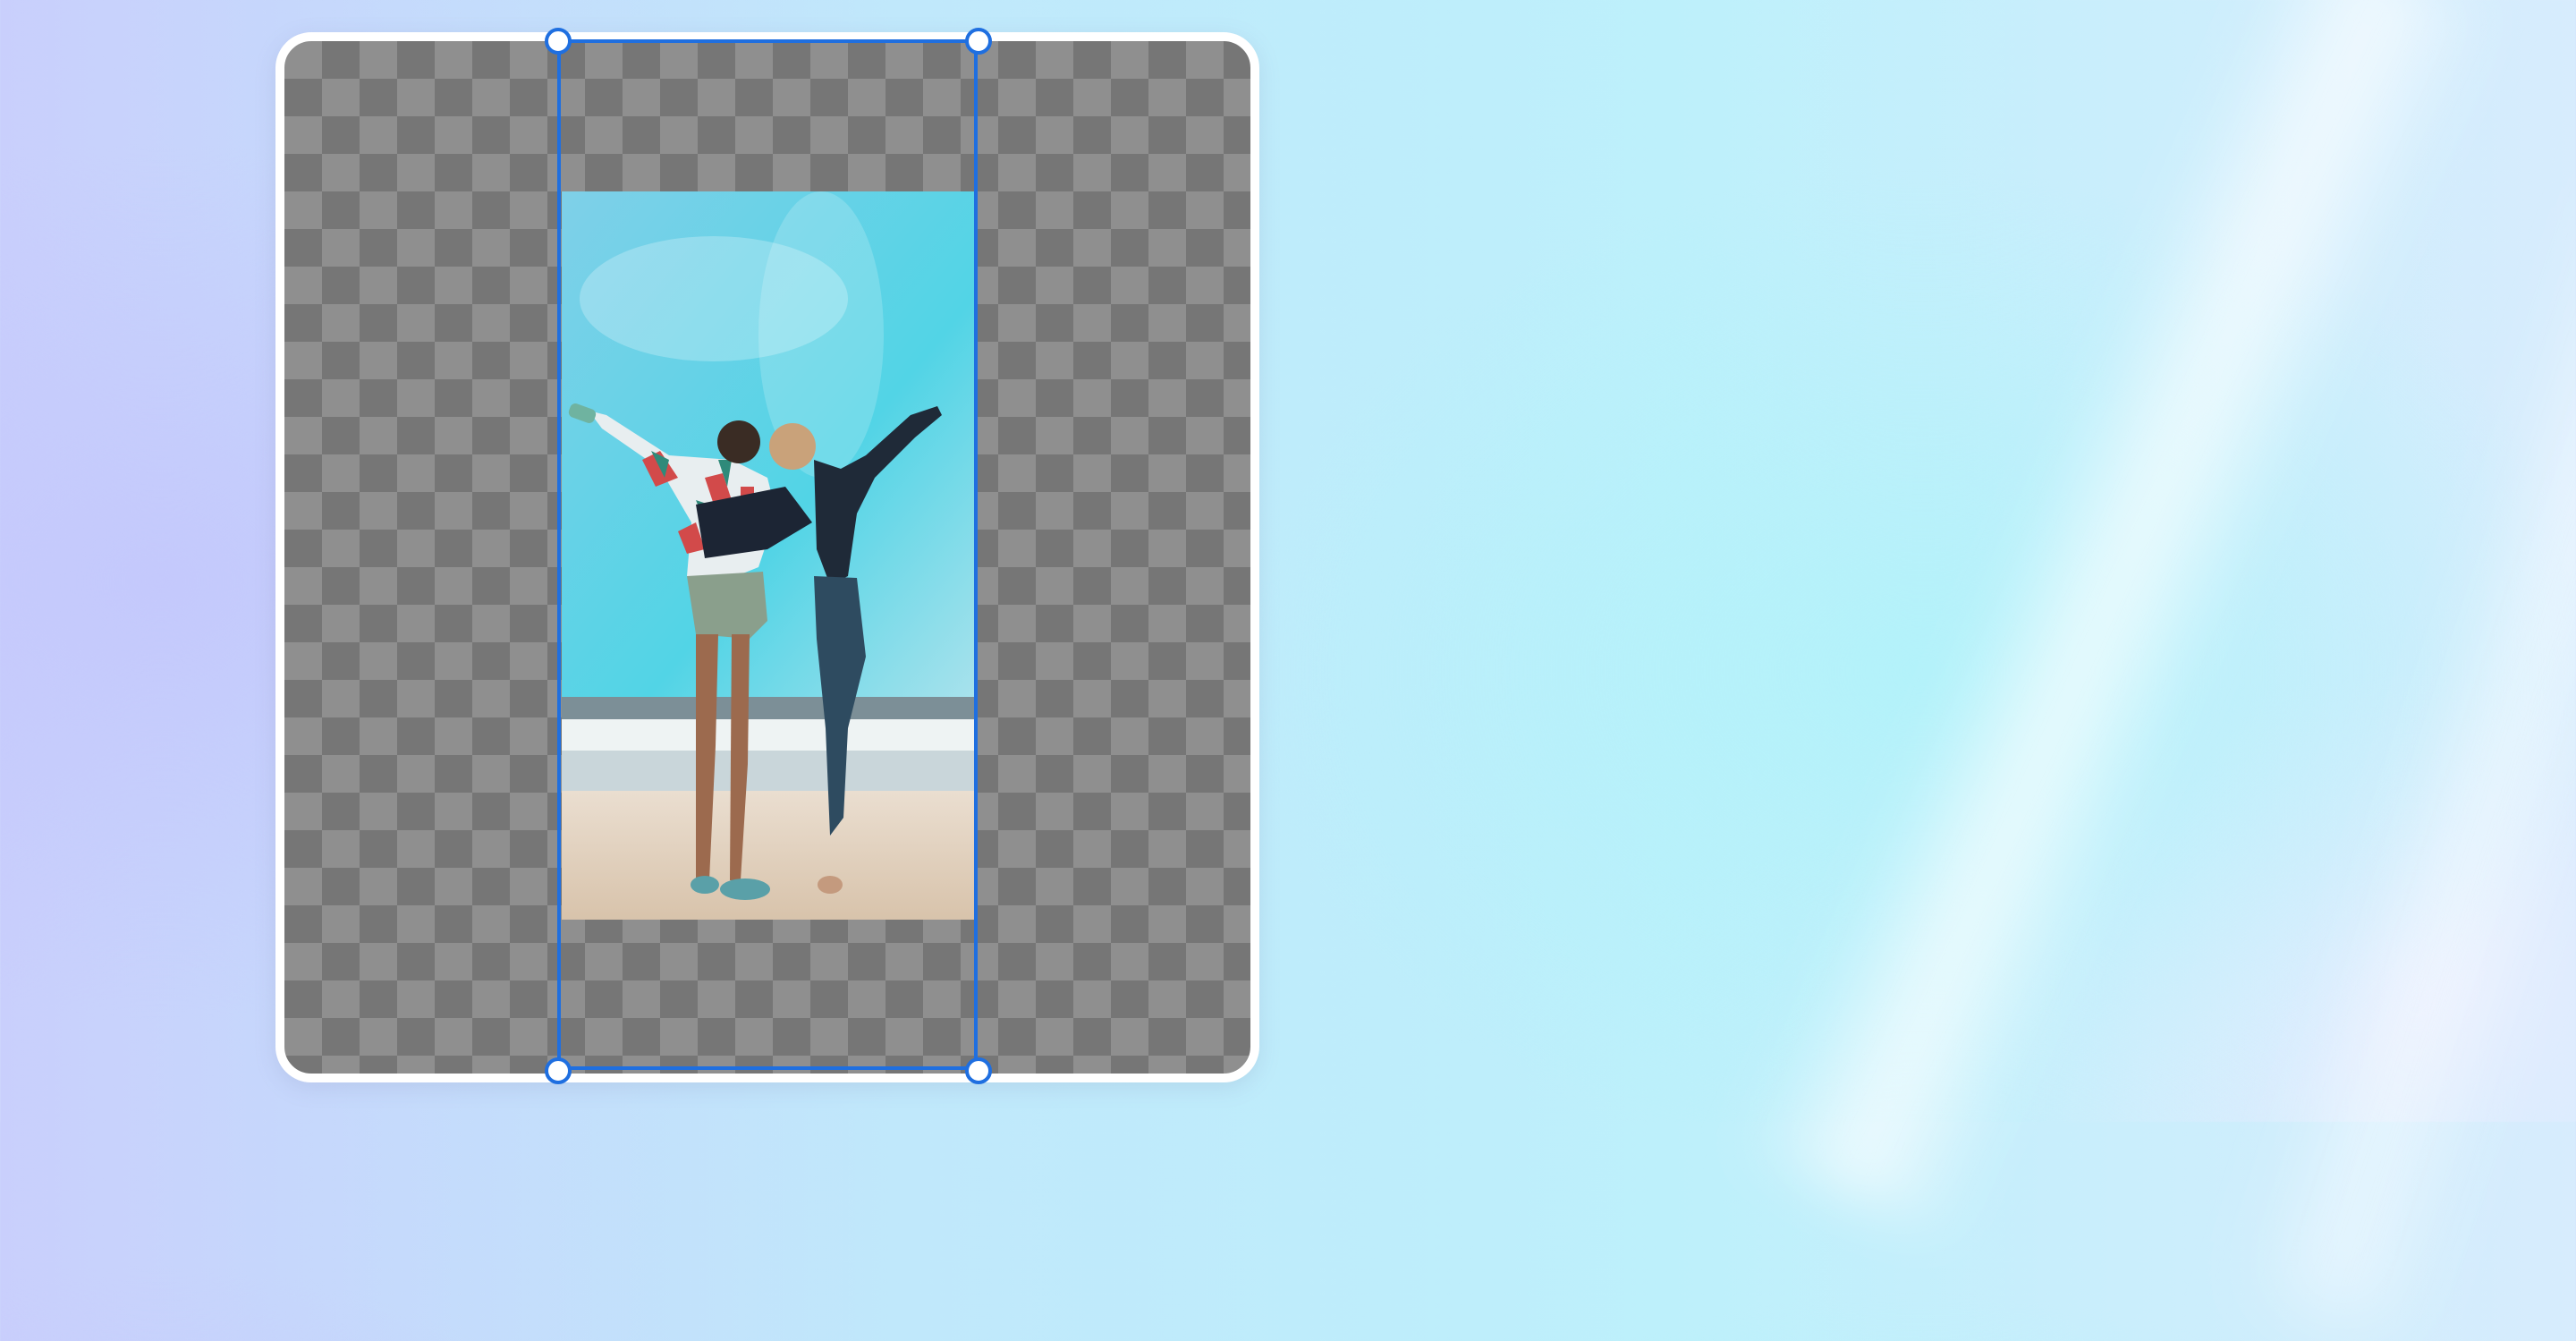  Describe the element at coordinates (2408, 760) in the screenshot. I see `background-sheen-secondary` at that location.